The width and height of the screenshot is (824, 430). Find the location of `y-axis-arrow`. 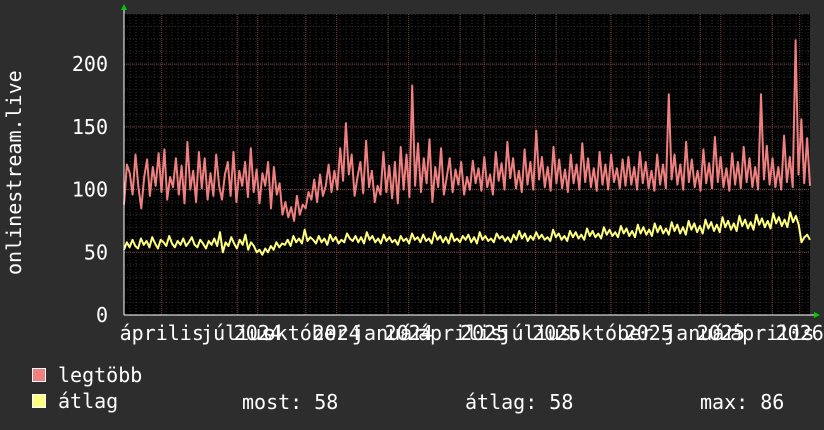

y-axis-arrow is located at coordinates (124, 7).